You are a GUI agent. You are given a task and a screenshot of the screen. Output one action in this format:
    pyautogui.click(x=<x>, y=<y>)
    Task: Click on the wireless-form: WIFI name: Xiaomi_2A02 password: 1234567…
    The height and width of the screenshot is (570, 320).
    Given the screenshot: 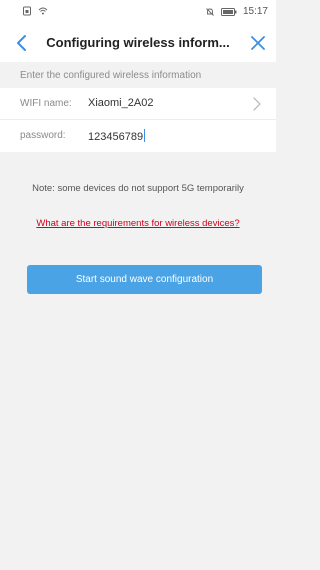 What is the action you would take?
    pyautogui.click(x=138, y=120)
    